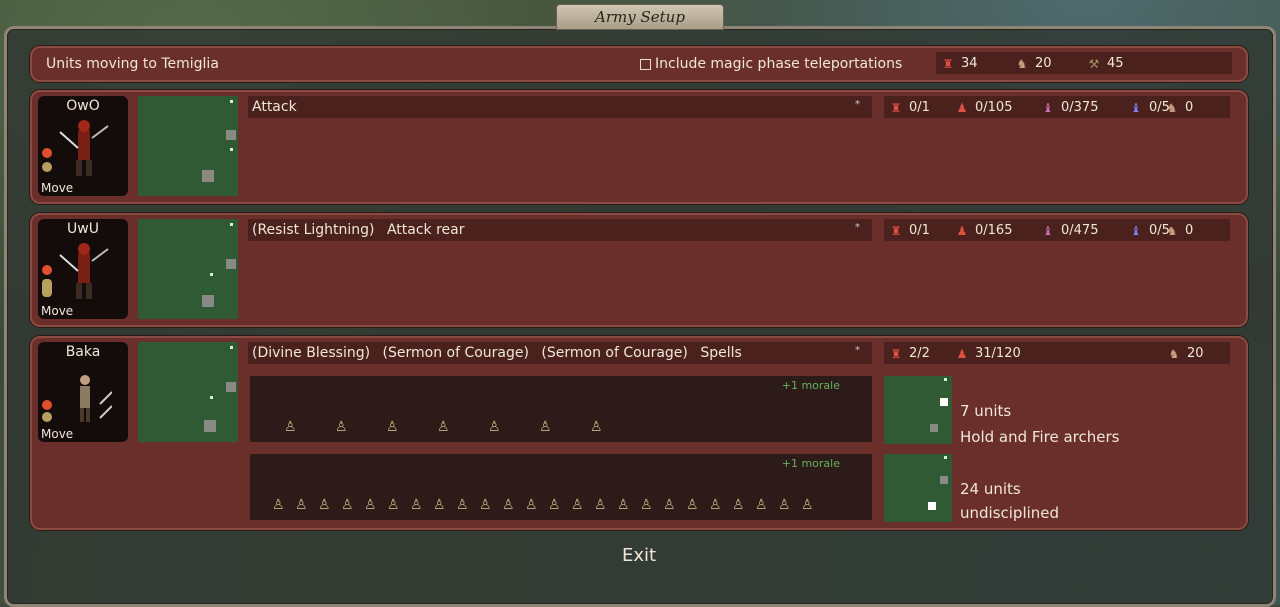  What do you see at coordinates (83, 269) in the screenshot?
I see `commander-portrait: UwU Move` at bounding box center [83, 269].